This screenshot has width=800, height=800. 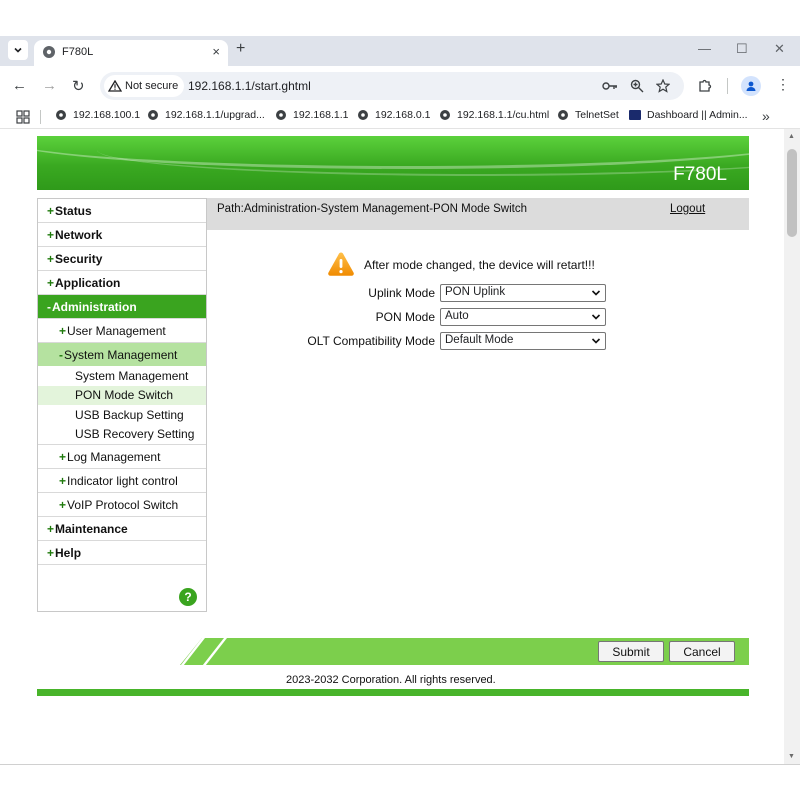 I want to click on sidebar-item-indicator-light-control: + Indicator light control, so click(x=122, y=481).